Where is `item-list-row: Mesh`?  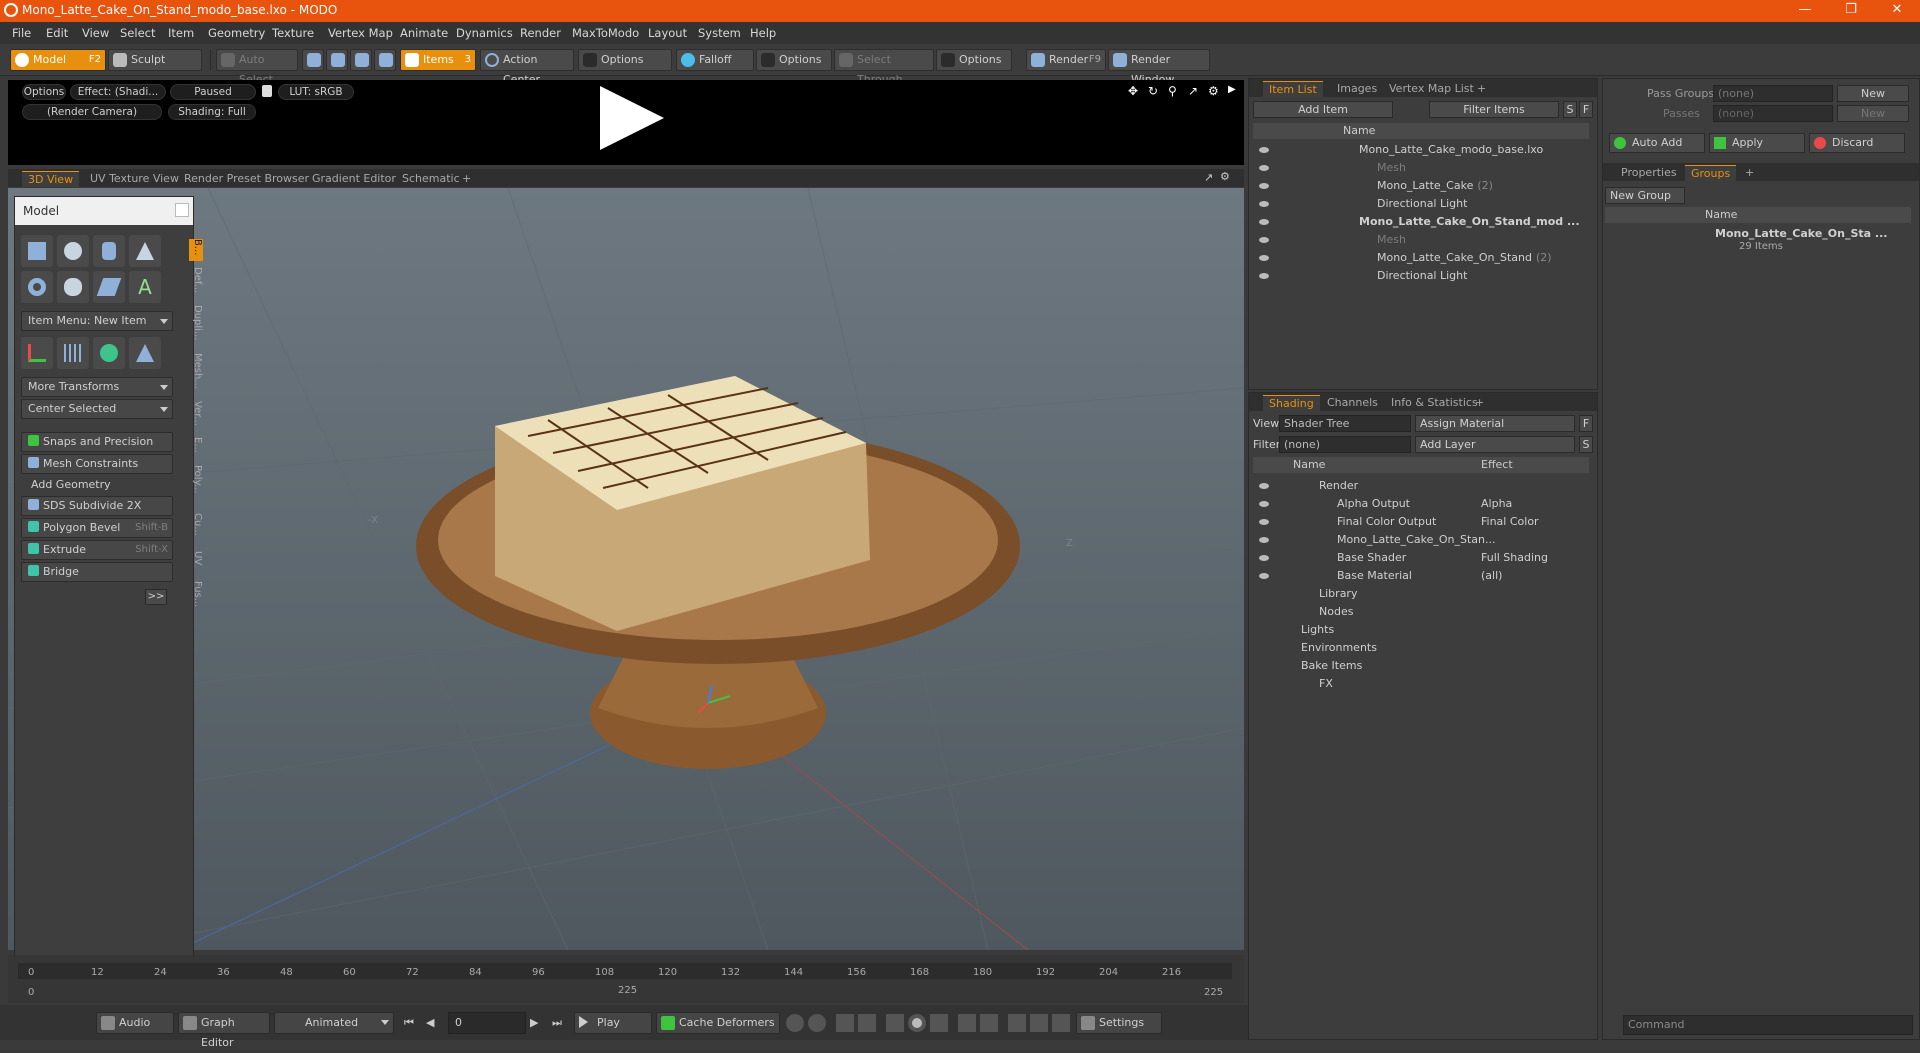
item-list-row: Mesh is located at coordinates (1391, 167).